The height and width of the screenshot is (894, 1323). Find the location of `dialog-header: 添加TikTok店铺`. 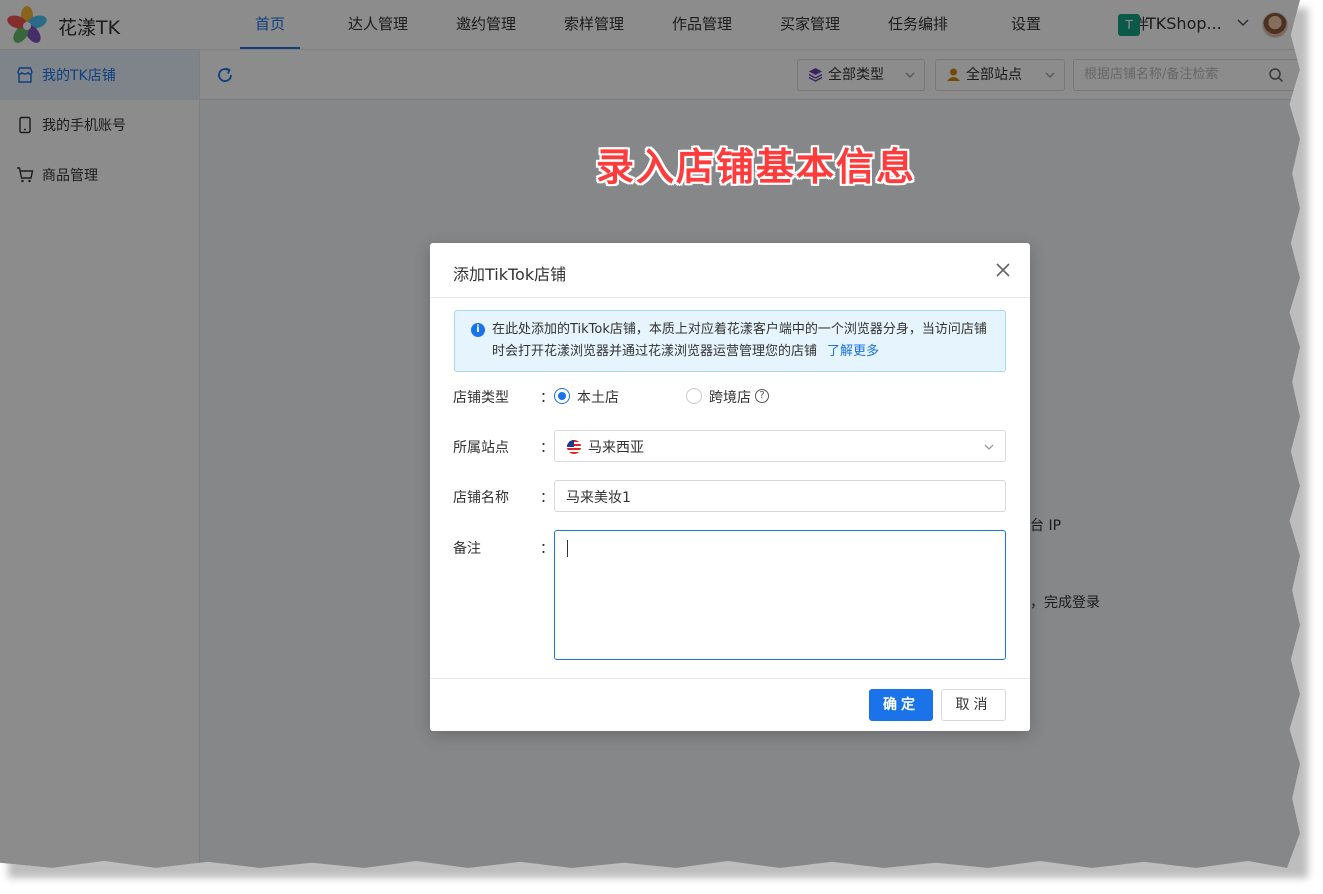

dialog-header: 添加TikTok店铺 is located at coordinates (730, 270).